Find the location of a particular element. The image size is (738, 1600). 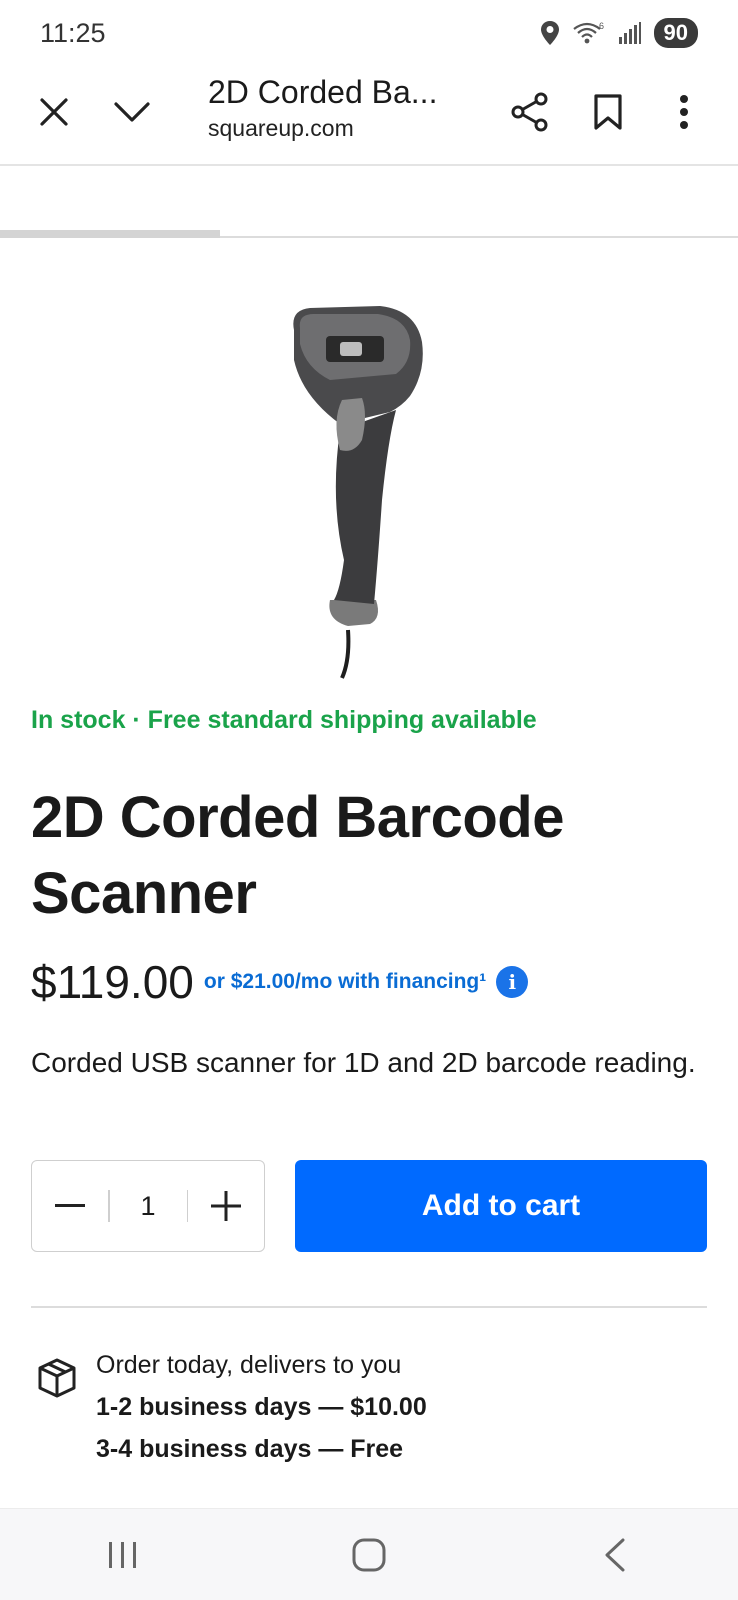

share-icon is located at coordinates (529, 112).